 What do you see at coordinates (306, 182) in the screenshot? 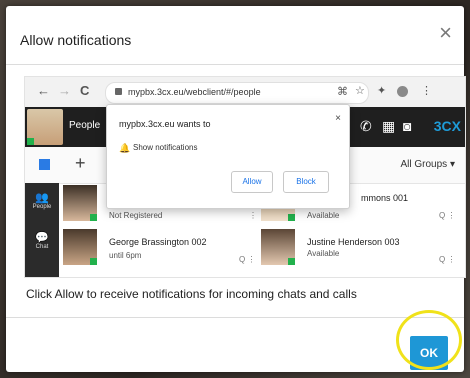
I see `block-button: Block` at bounding box center [306, 182].